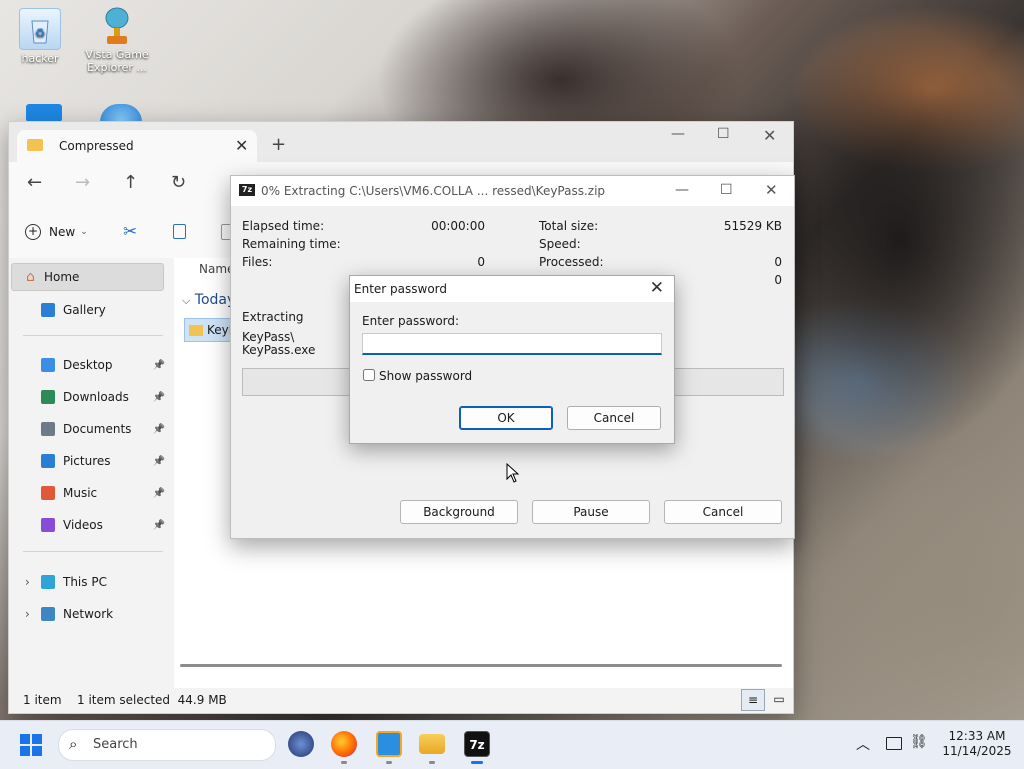  I want to click on background-button: Background, so click(459, 512).